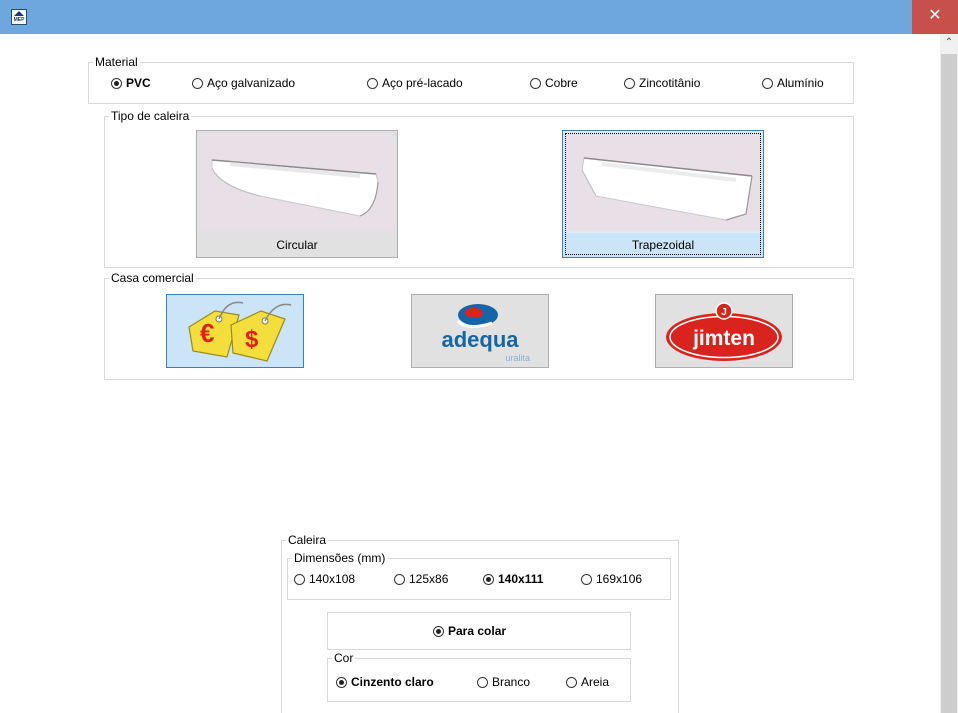 Image resolution: width=958 pixels, height=713 pixels. Describe the element at coordinates (332, 579) in the screenshot. I see `dimension-option-label: 140x108` at that location.